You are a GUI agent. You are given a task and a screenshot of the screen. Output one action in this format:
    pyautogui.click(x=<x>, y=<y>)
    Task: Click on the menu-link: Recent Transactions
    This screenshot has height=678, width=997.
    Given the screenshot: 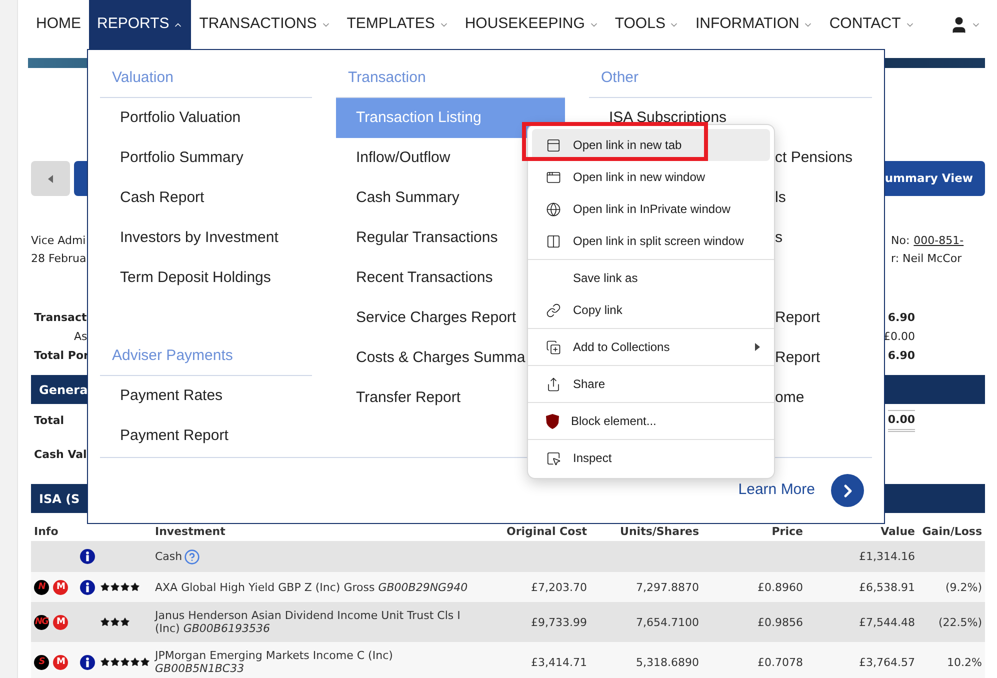 What is the action you would take?
    pyautogui.click(x=414, y=278)
    